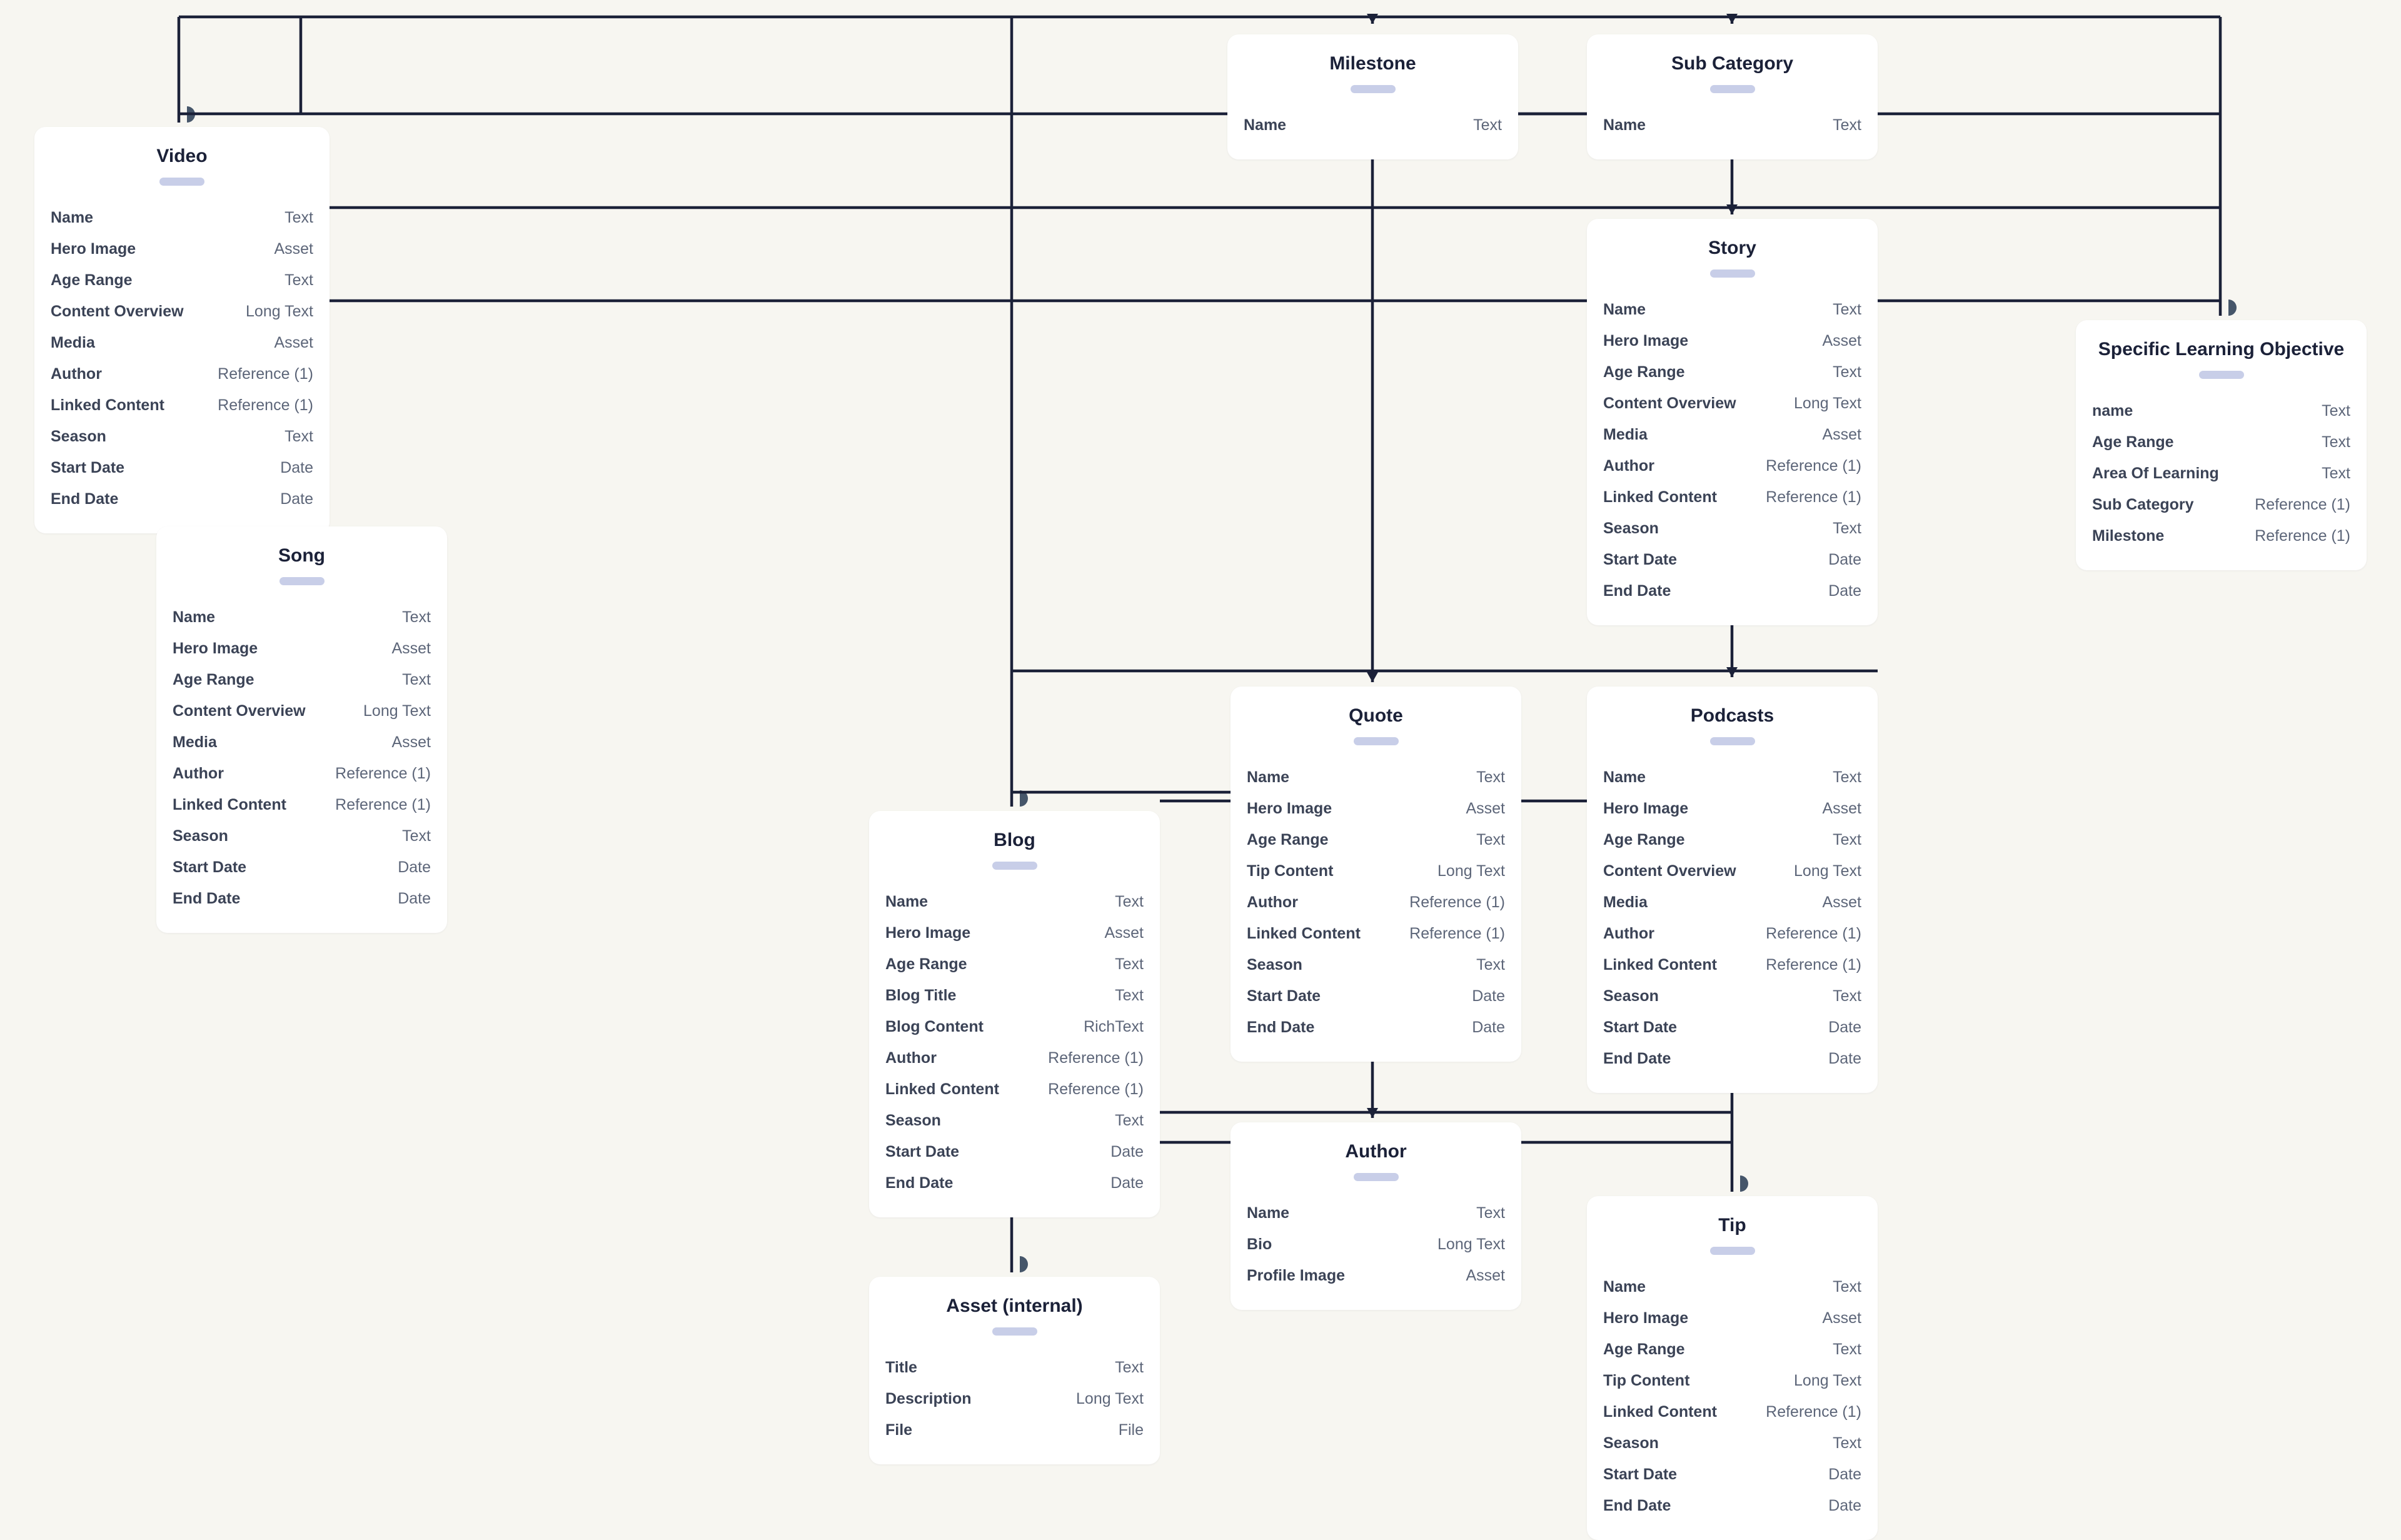  Describe the element at coordinates (1660, 965) in the screenshot. I see `field-name: Linked Content` at that location.